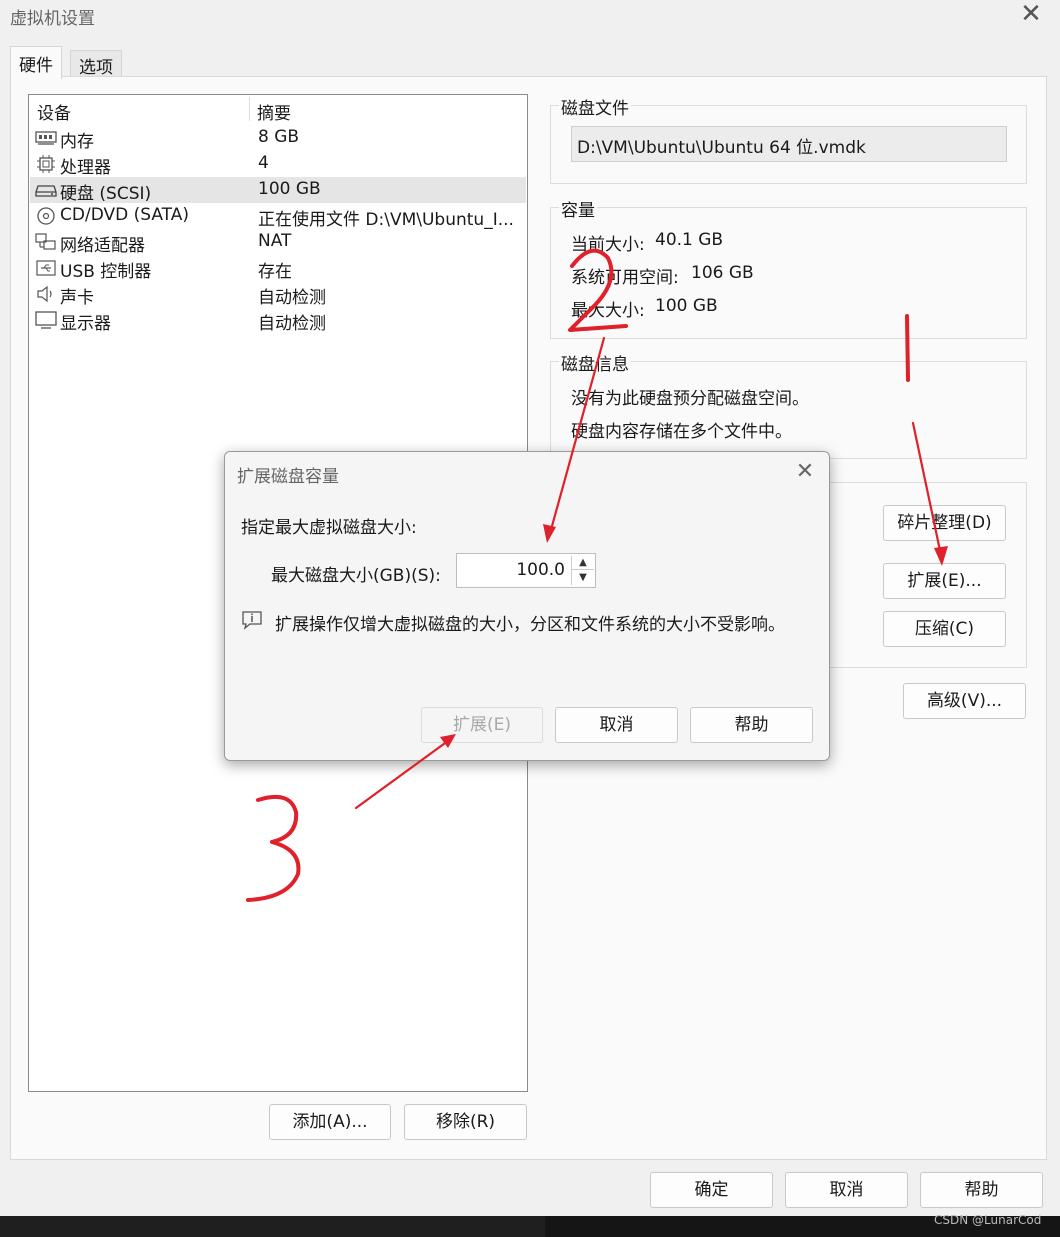 The width and height of the screenshot is (1060, 1237). What do you see at coordinates (46, 138) in the screenshot?
I see `memory-icon` at bounding box center [46, 138].